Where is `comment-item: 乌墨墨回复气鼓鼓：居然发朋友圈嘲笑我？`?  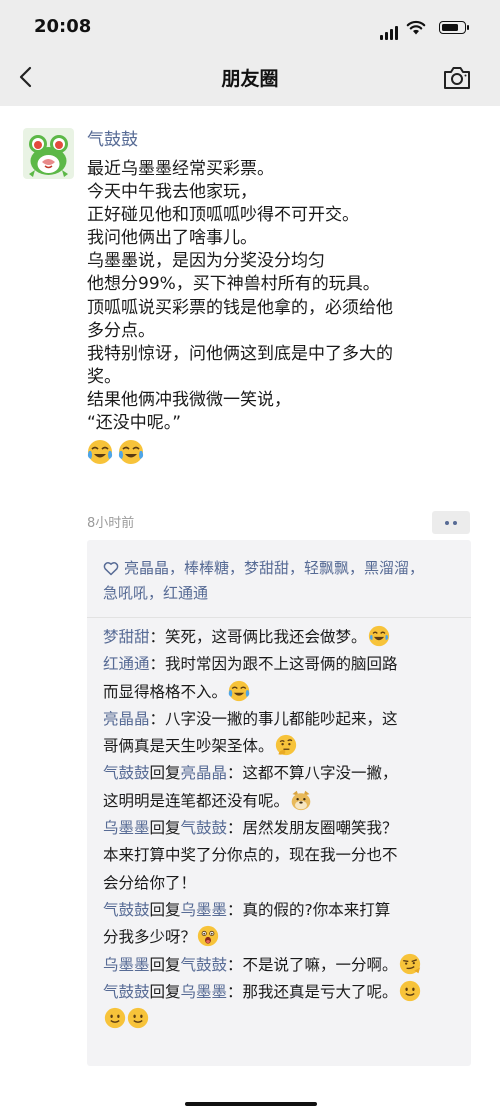
comment-item: 乌墨墨回复气鼓鼓：居然发朋友圈嘲笑我？ is located at coordinates (283, 828).